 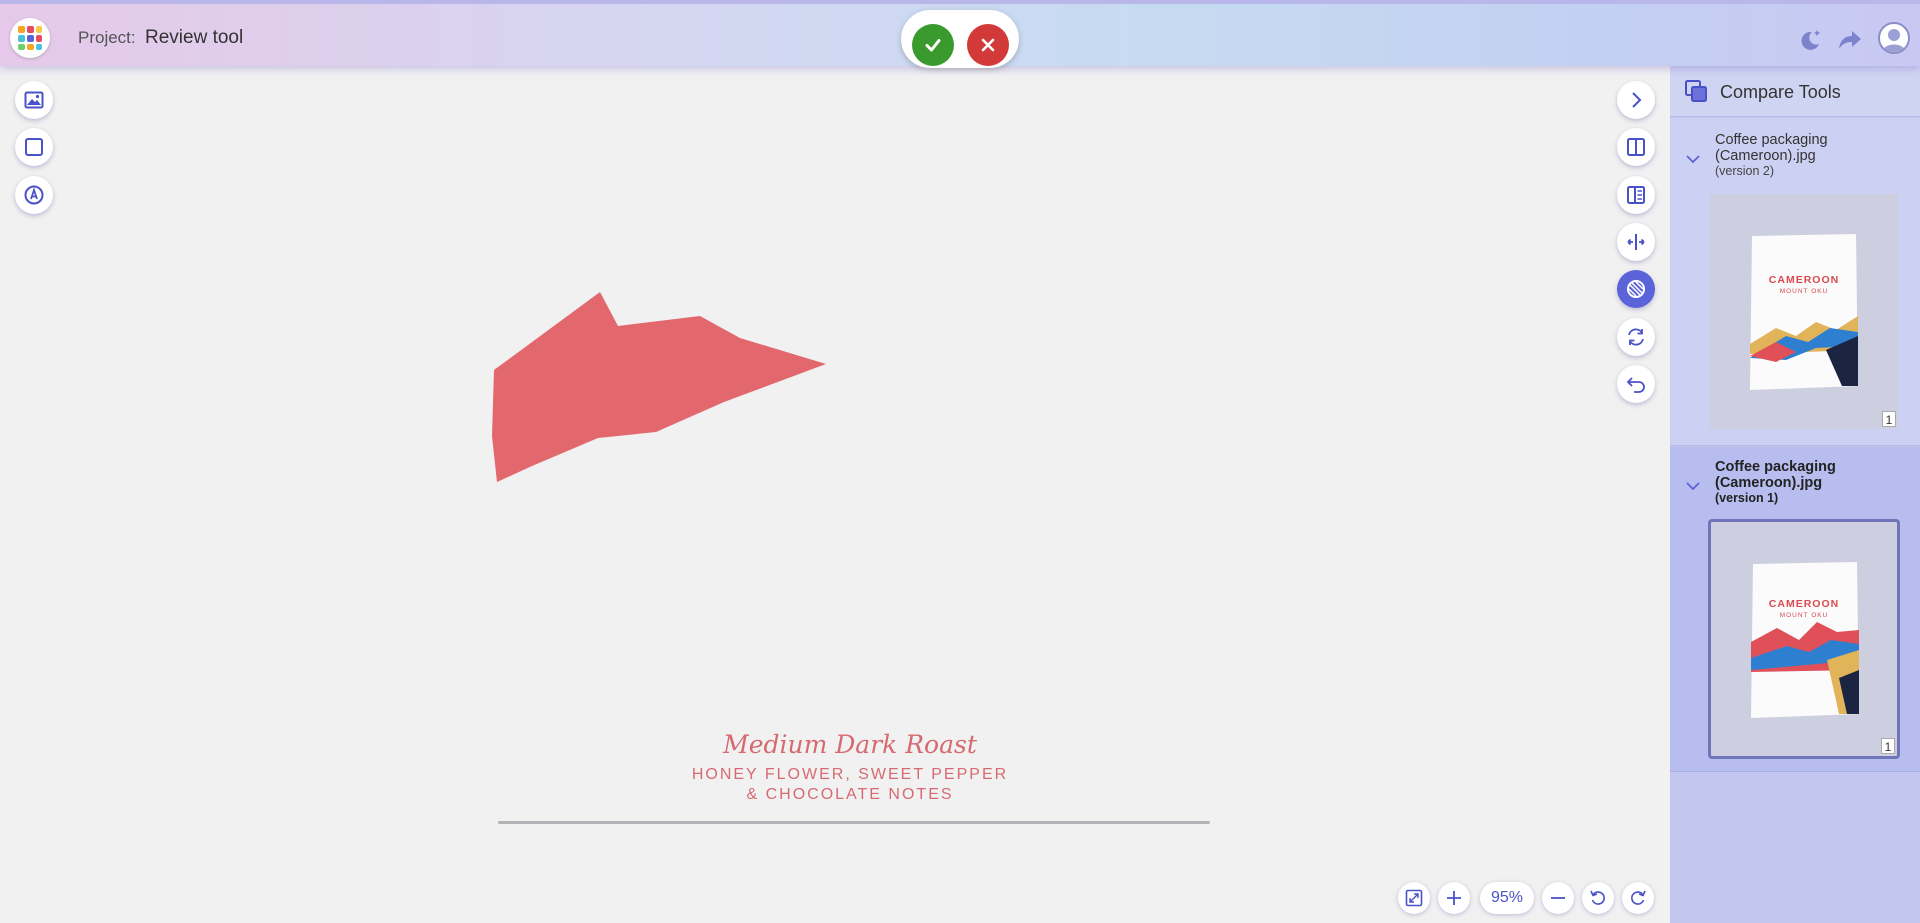 I want to click on swipe-compare-icon, so click(x=1636, y=242).